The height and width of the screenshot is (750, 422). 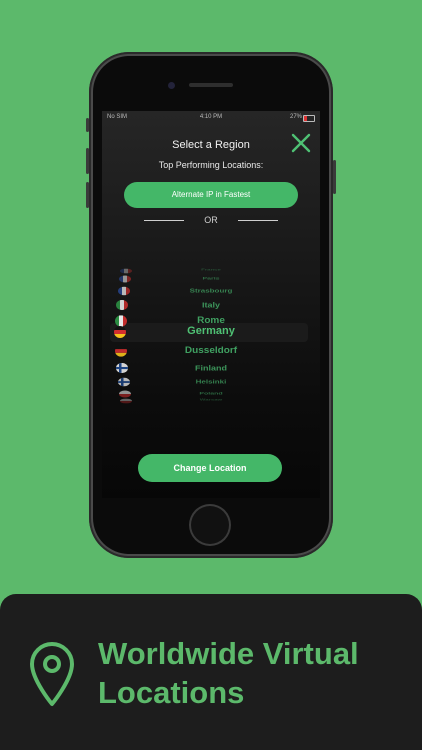 I want to click on or-label: OR, so click(x=211, y=220).